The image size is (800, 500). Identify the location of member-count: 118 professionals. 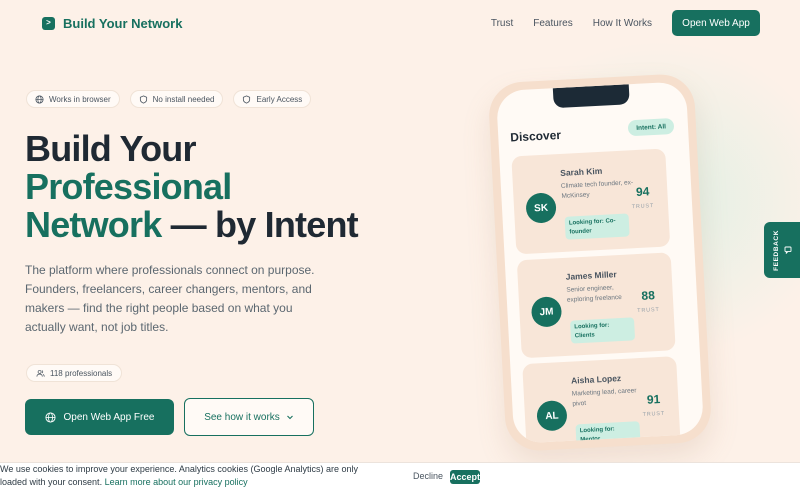
(81, 373).